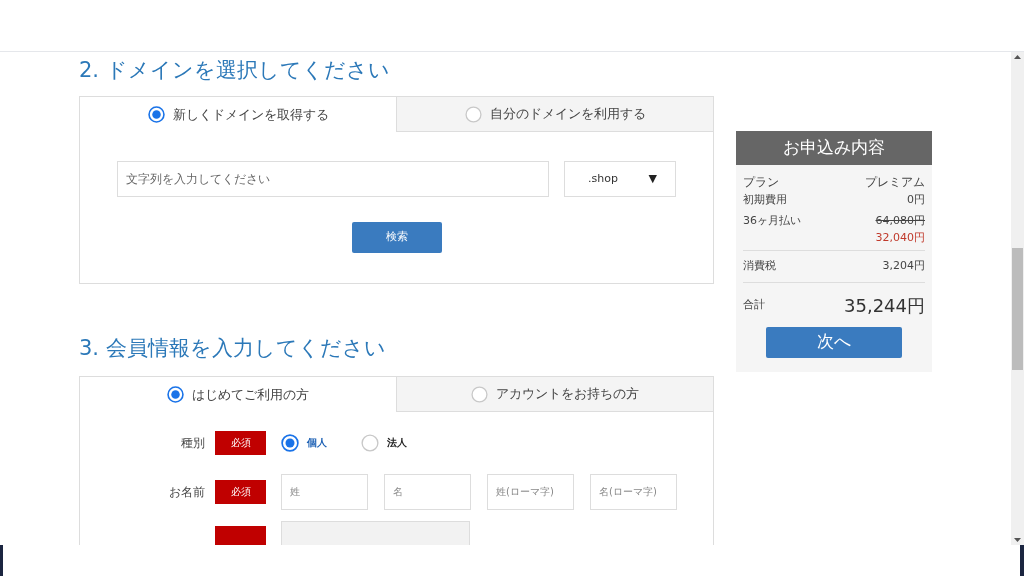  I want to click on section-heading: 3. 会員情報を入力してください, so click(233, 348).